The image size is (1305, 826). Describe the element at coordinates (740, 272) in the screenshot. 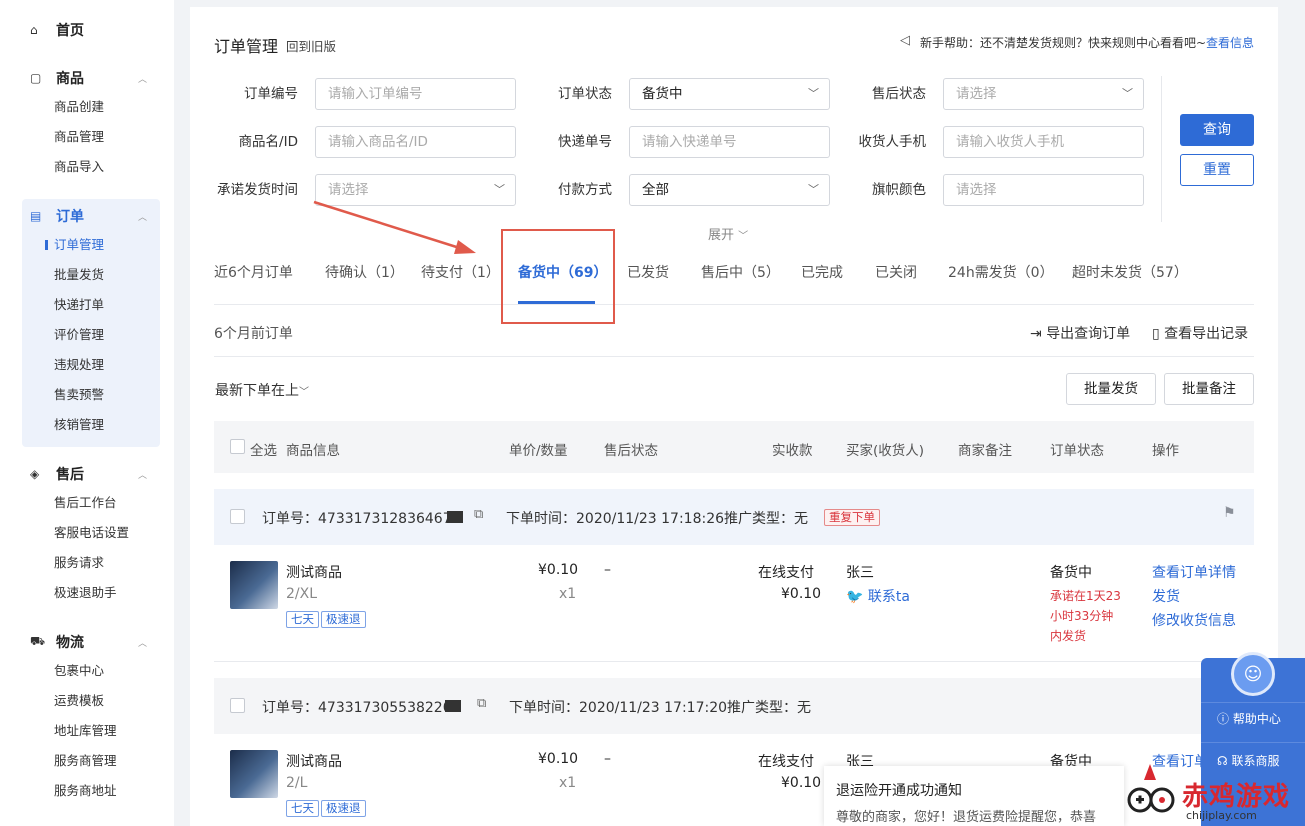

I see `tab-aftersale: 售后中（5）` at that location.